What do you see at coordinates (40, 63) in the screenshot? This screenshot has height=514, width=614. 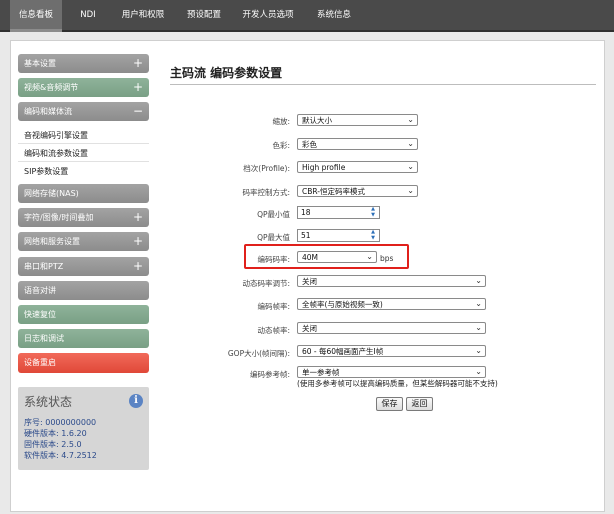 I see `sidebar-item-label: 基本设置` at bounding box center [40, 63].